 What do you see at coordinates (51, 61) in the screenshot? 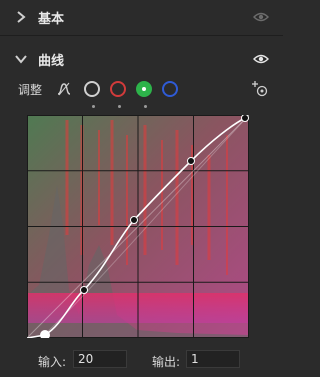
I see `curves-panel-title: 曲线` at bounding box center [51, 61].